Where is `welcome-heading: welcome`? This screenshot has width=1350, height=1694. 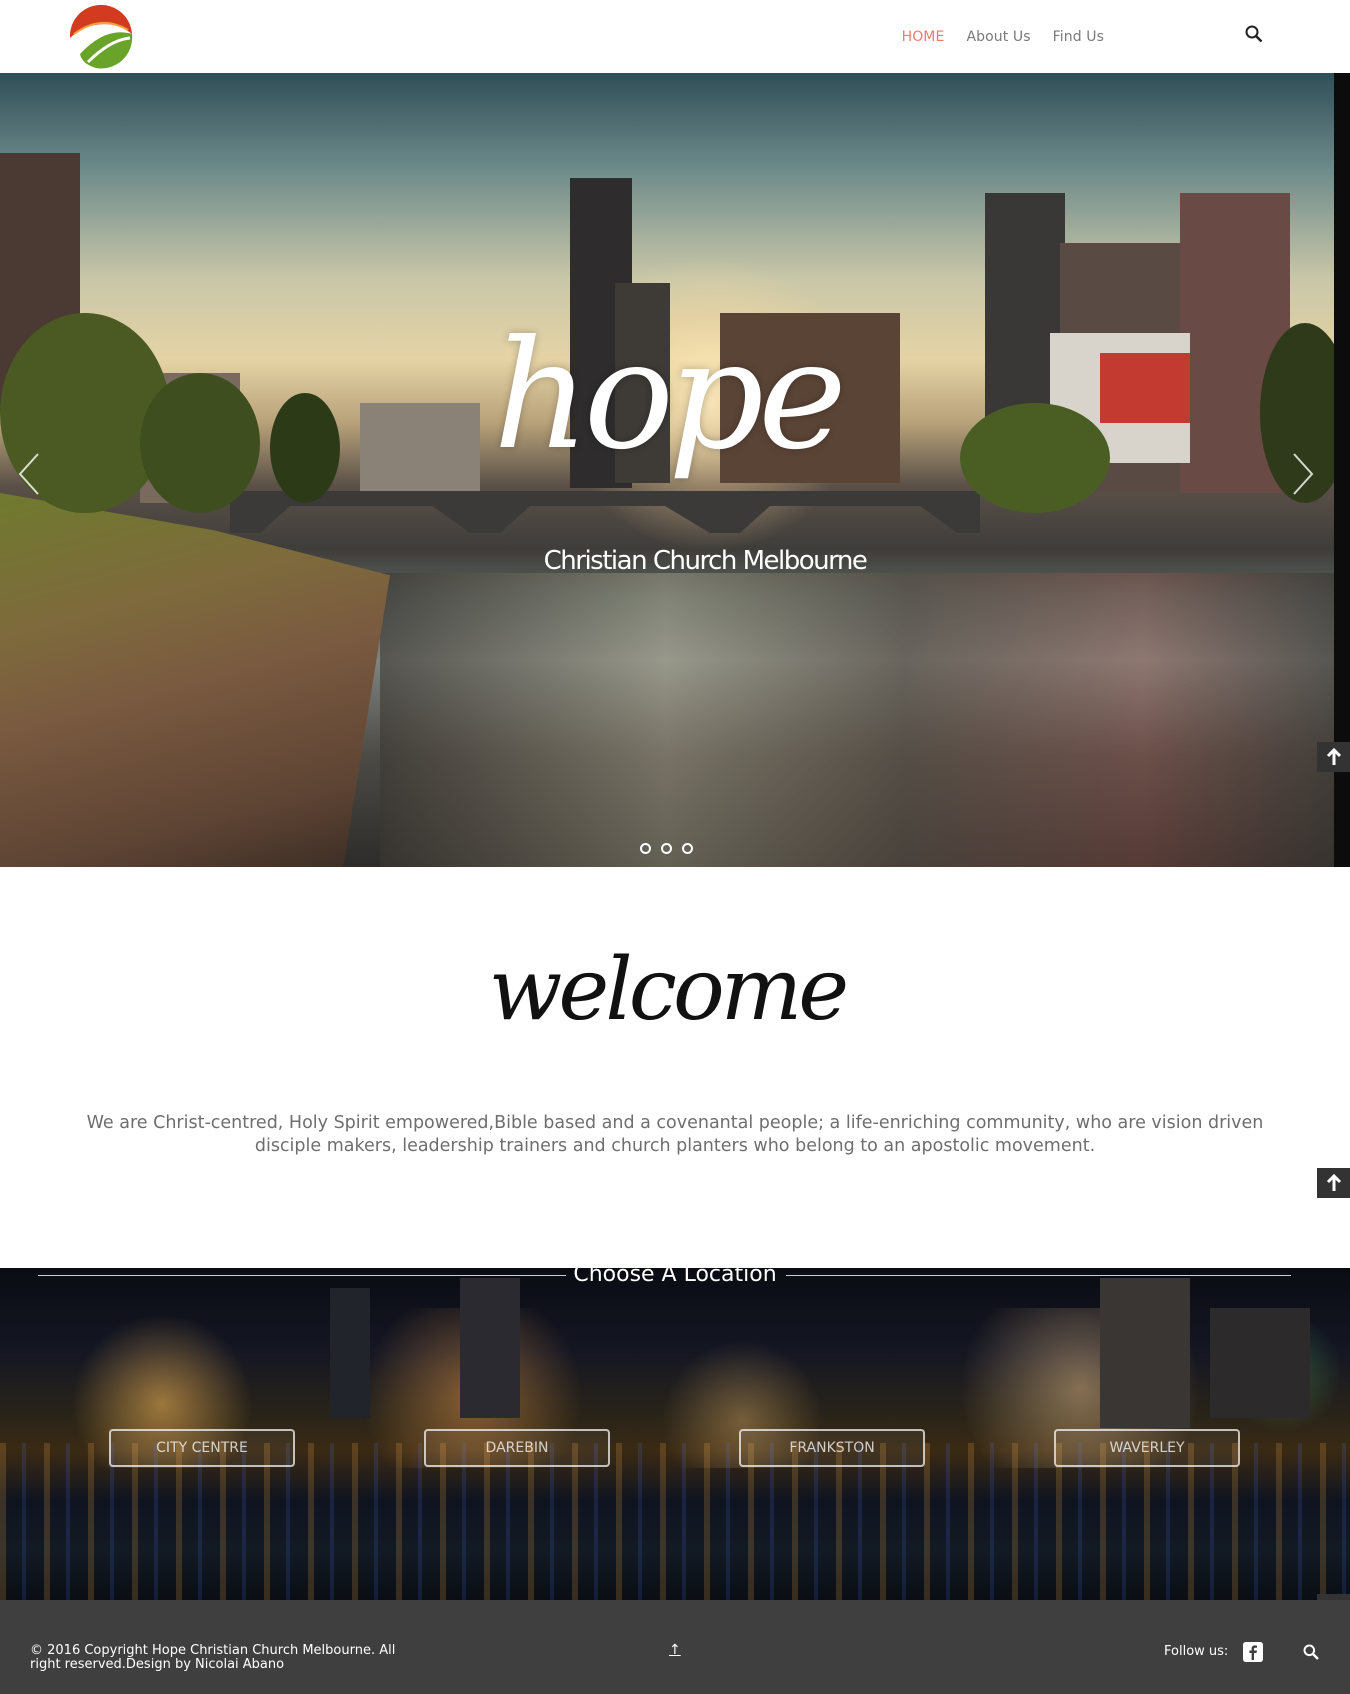
welcome-heading: welcome is located at coordinates (668, 990).